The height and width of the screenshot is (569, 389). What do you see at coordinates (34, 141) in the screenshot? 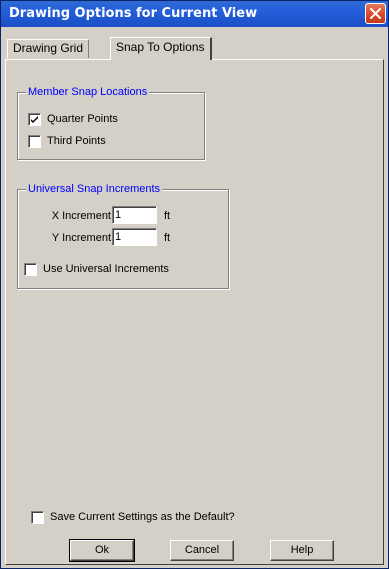
I see `third-points-checkbox` at bounding box center [34, 141].